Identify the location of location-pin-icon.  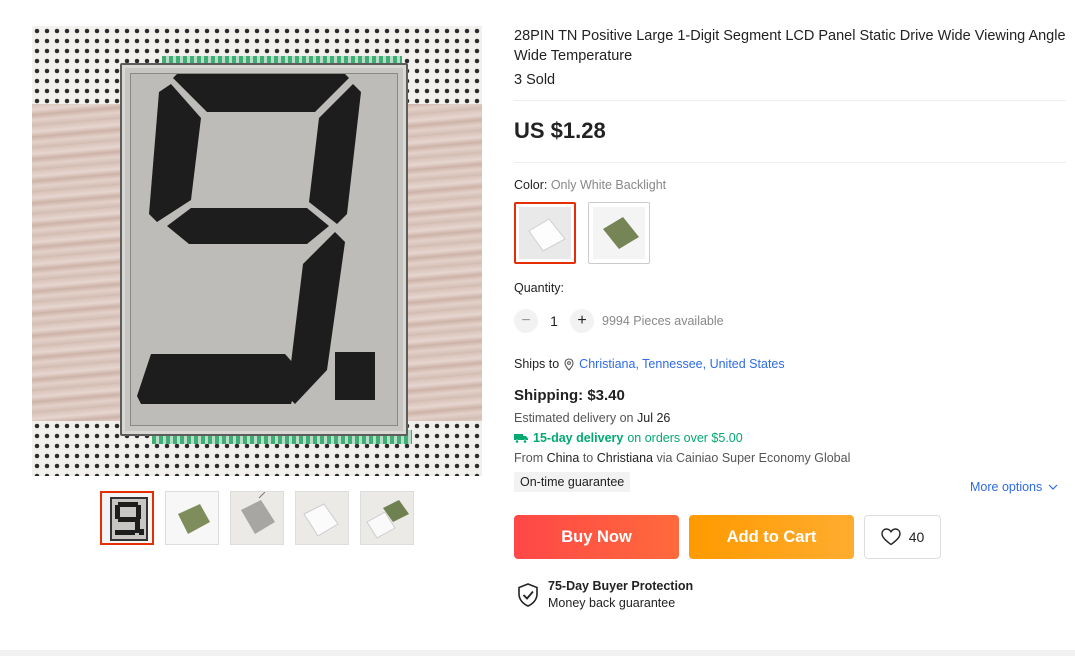
(569, 364).